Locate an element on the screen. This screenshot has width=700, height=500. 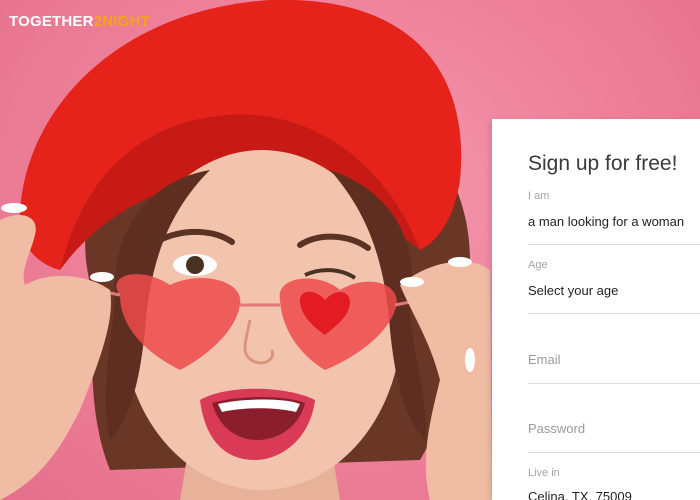
age-underline is located at coordinates (614, 313).